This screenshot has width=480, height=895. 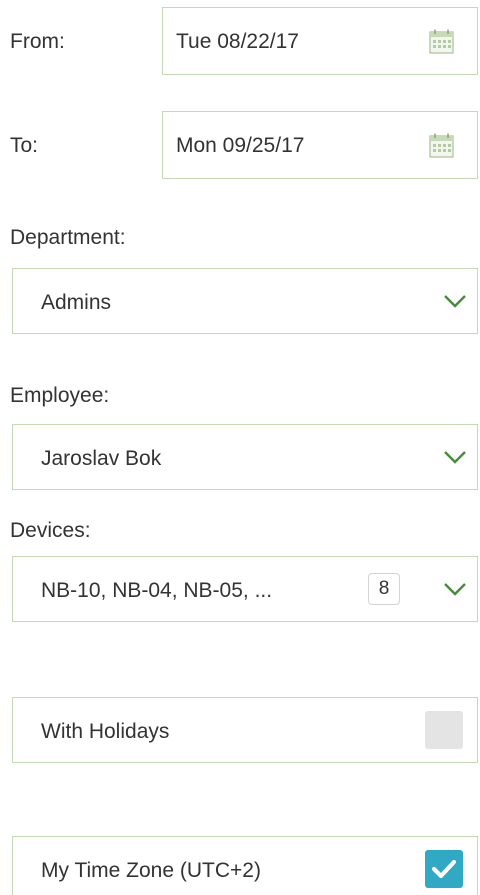 What do you see at coordinates (384, 589) in the screenshot?
I see `devices-count-badge: 8` at bounding box center [384, 589].